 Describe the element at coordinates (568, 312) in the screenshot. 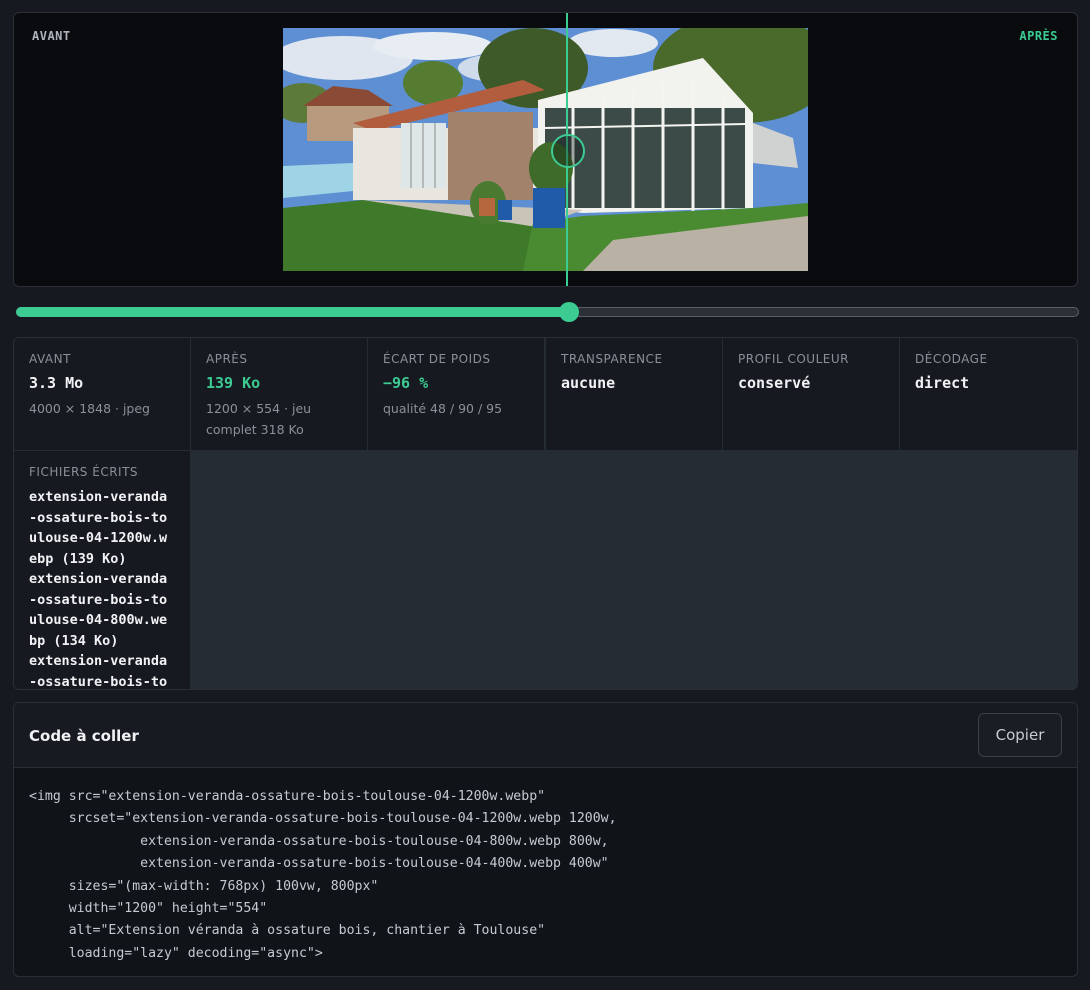

I see `slider-thumb` at that location.